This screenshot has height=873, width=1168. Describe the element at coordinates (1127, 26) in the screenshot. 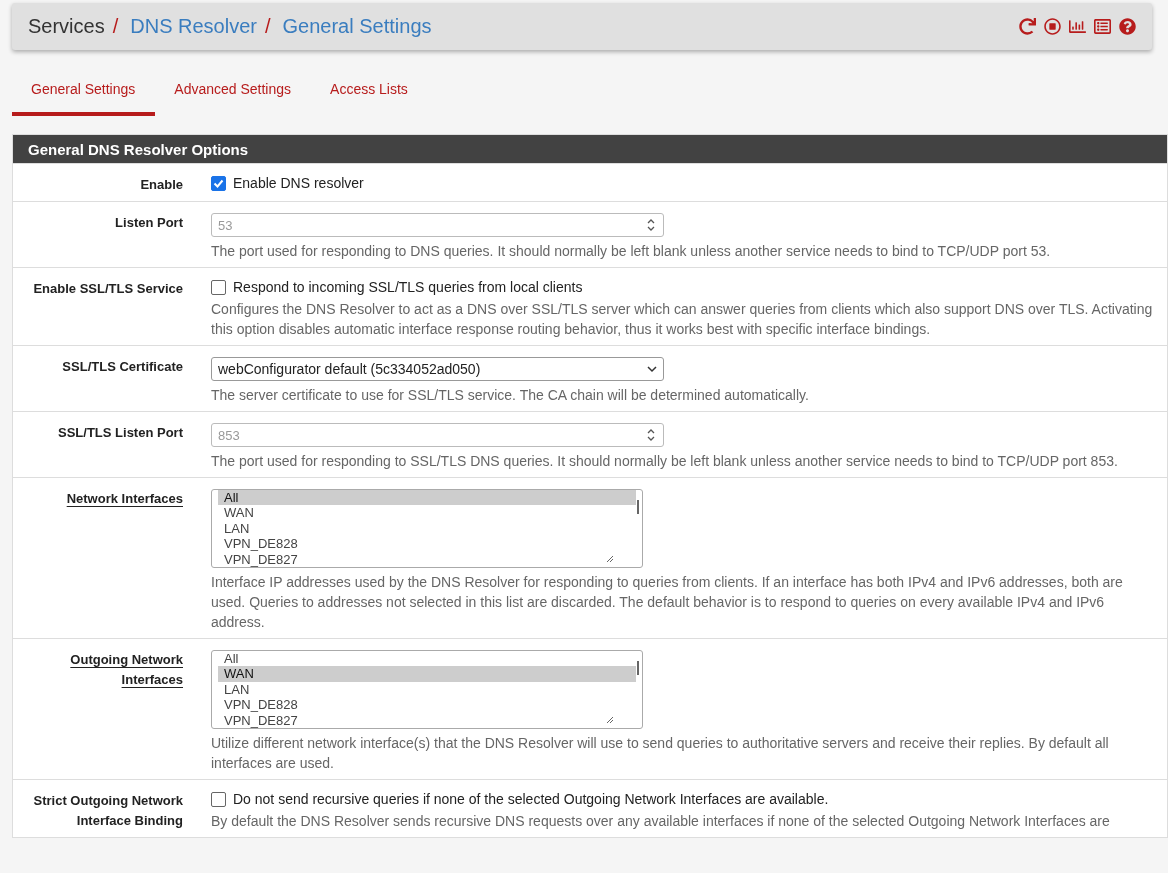

I see `help-icon` at that location.